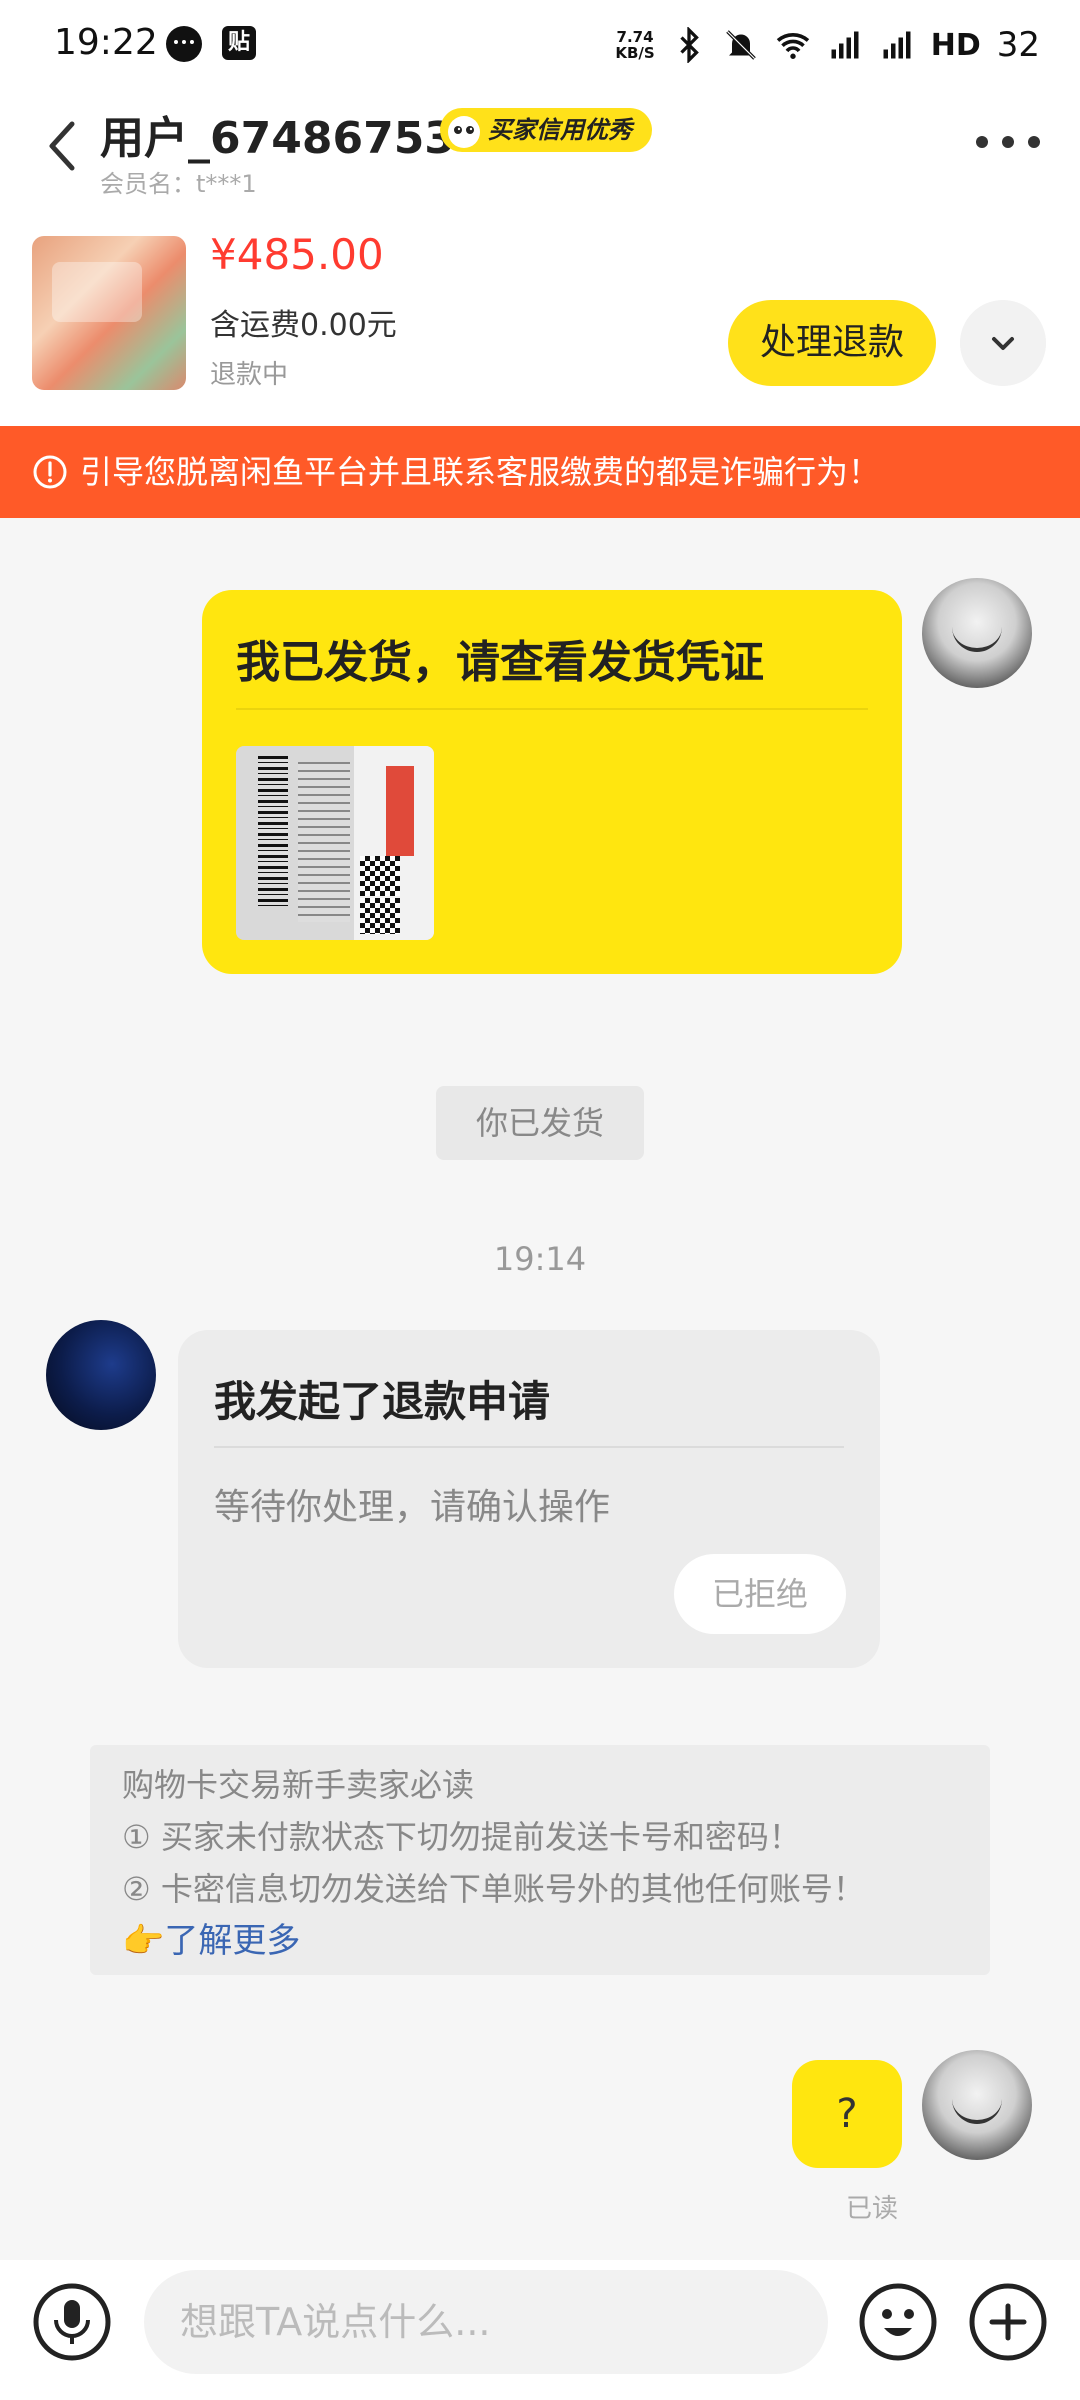 The width and height of the screenshot is (1080, 2400). I want to click on product-shipping: 含运费0.00元, so click(303, 325).